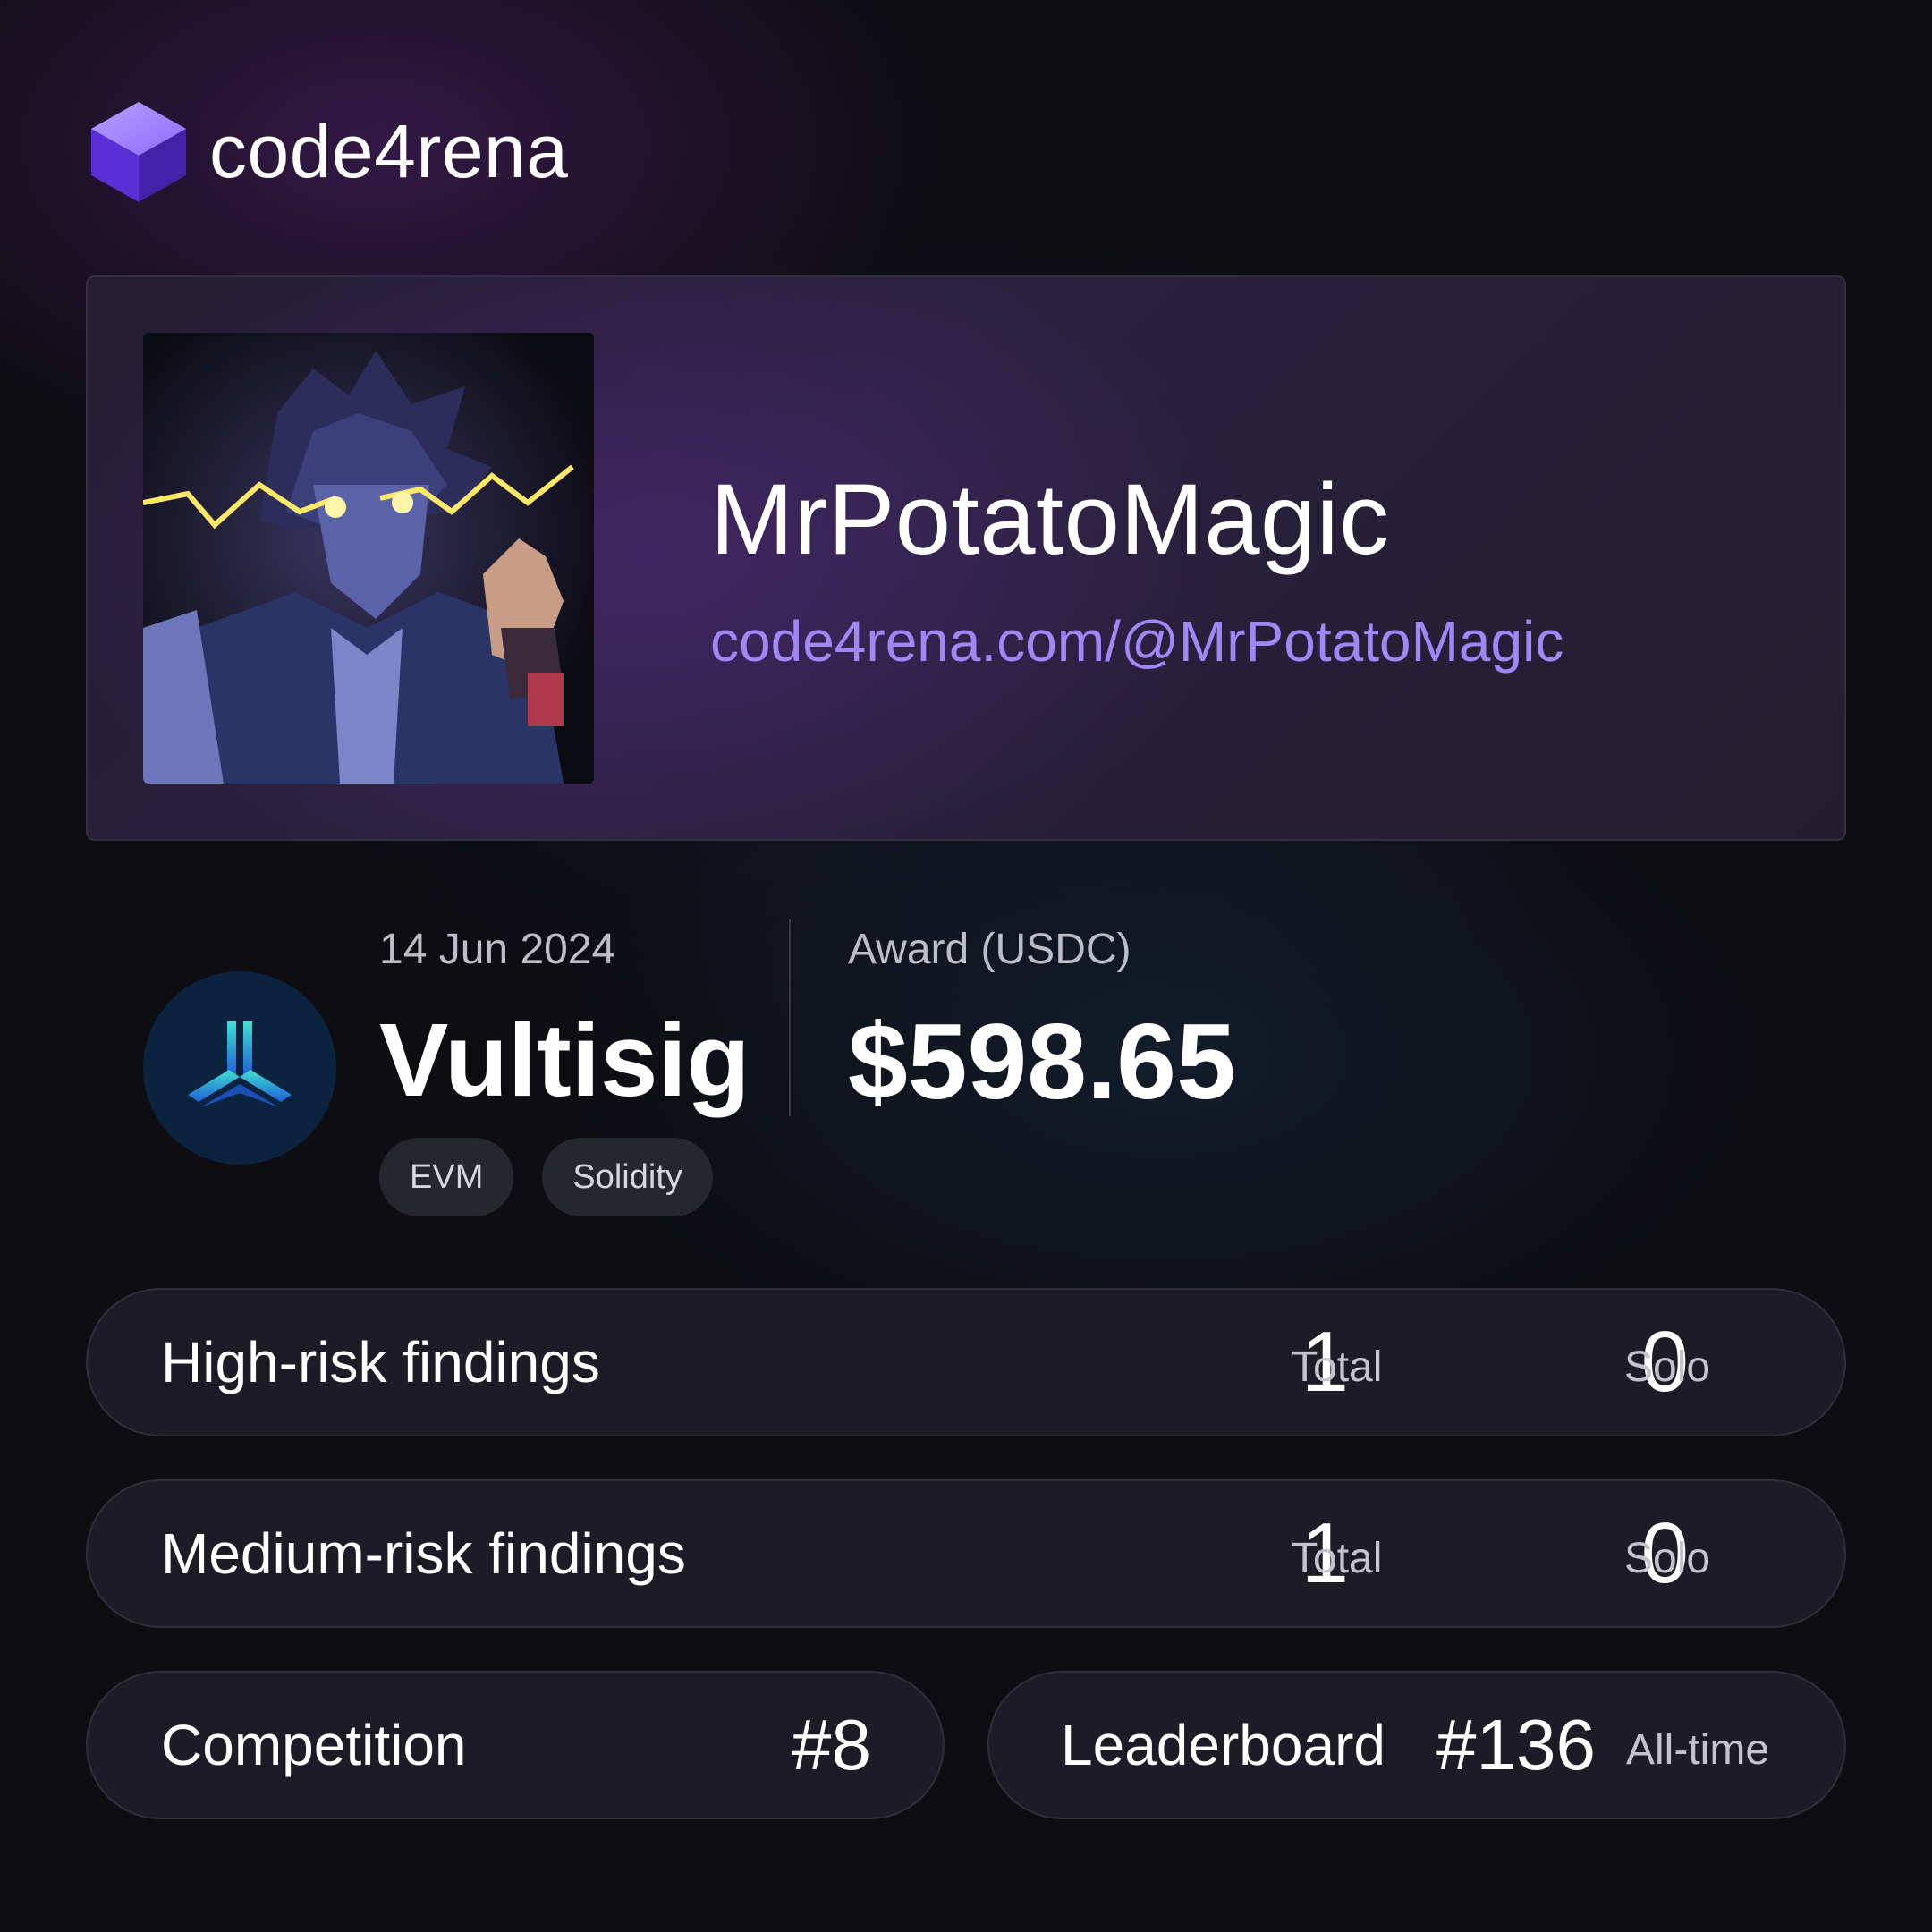 The height and width of the screenshot is (1932, 1932). Describe the element at coordinates (138, 152) in the screenshot. I see `cube-logo-icon` at that location.